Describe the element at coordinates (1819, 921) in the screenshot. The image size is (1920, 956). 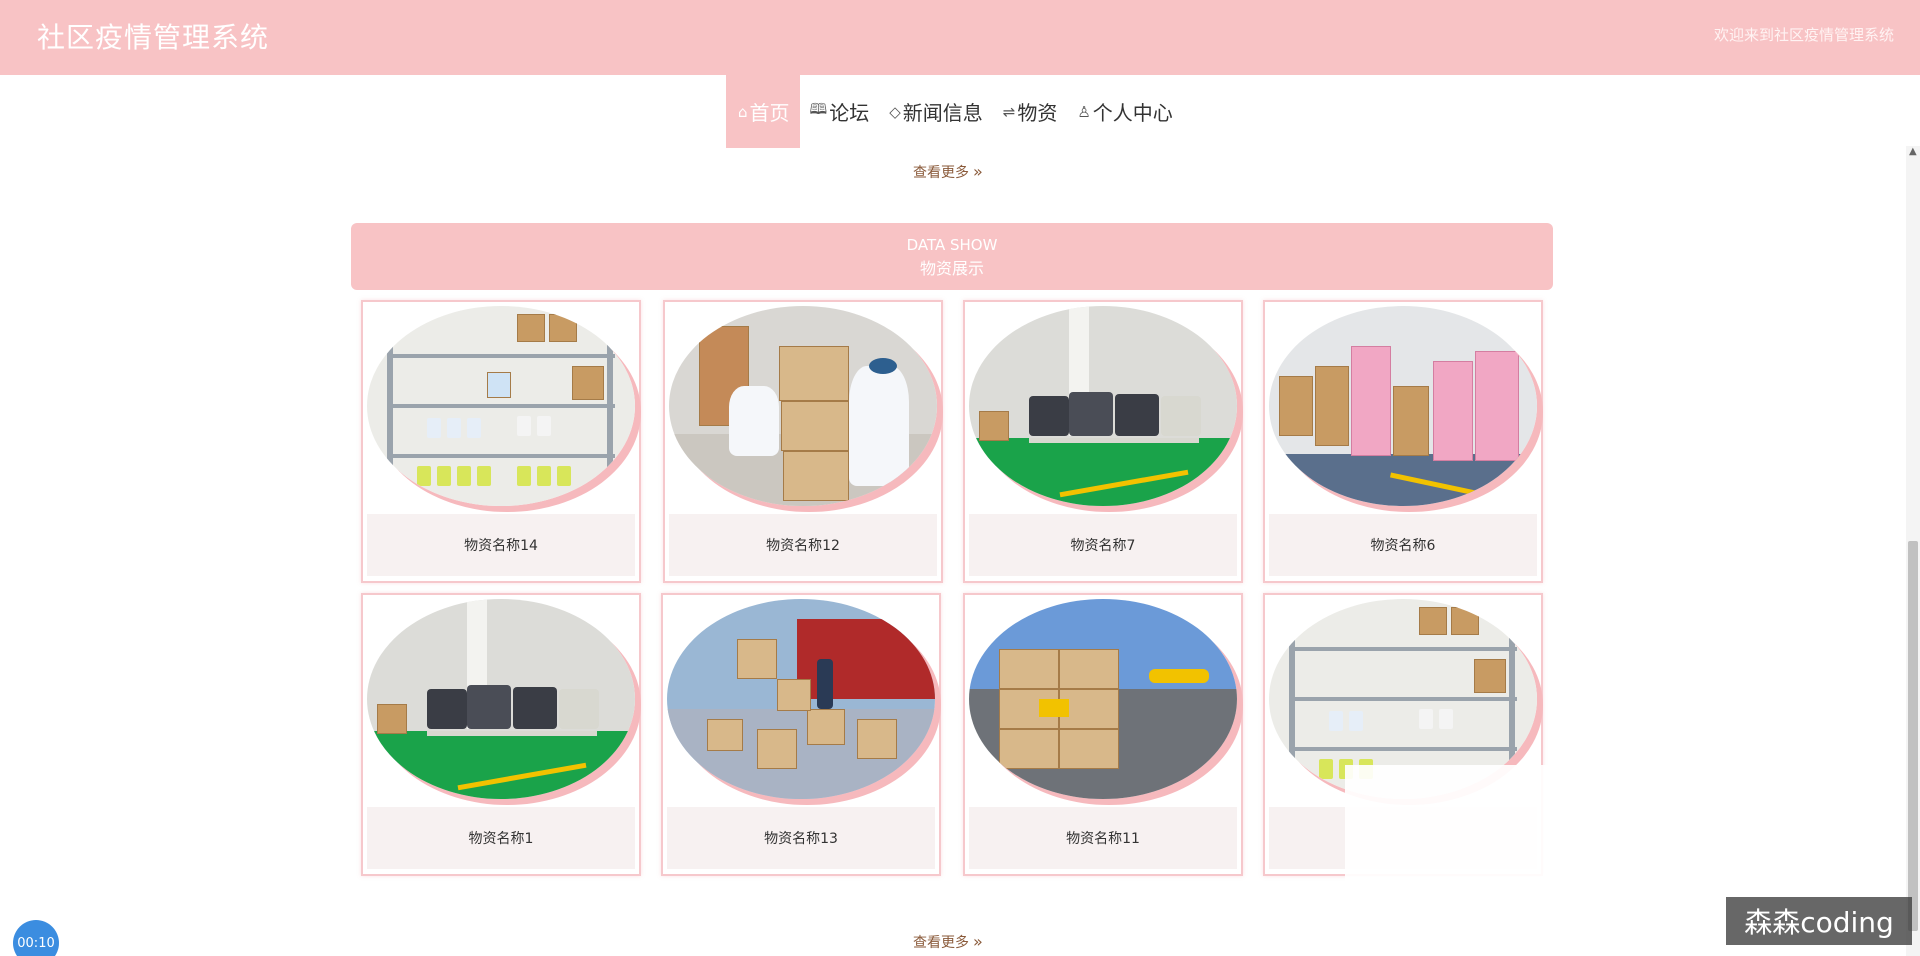
I see `watermark: 森森coding` at that location.